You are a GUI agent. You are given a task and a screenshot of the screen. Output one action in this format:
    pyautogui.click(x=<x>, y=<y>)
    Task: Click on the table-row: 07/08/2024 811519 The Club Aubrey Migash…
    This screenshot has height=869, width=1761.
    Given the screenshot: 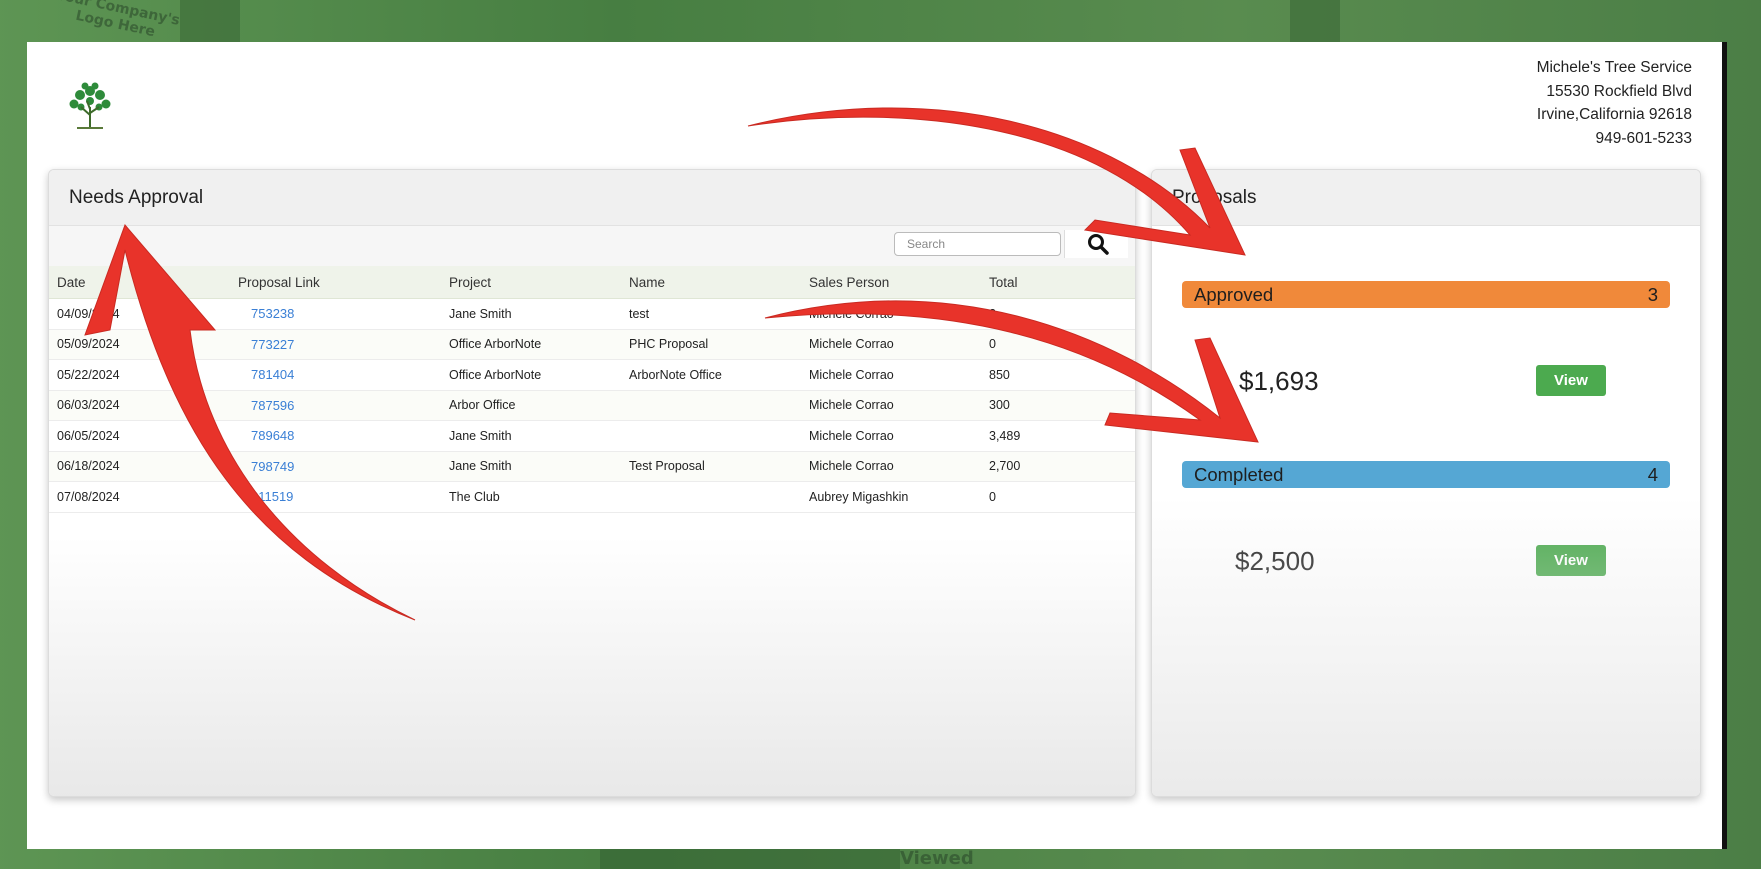 What is the action you would take?
    pyautogui.click(x=592, y=497)
    